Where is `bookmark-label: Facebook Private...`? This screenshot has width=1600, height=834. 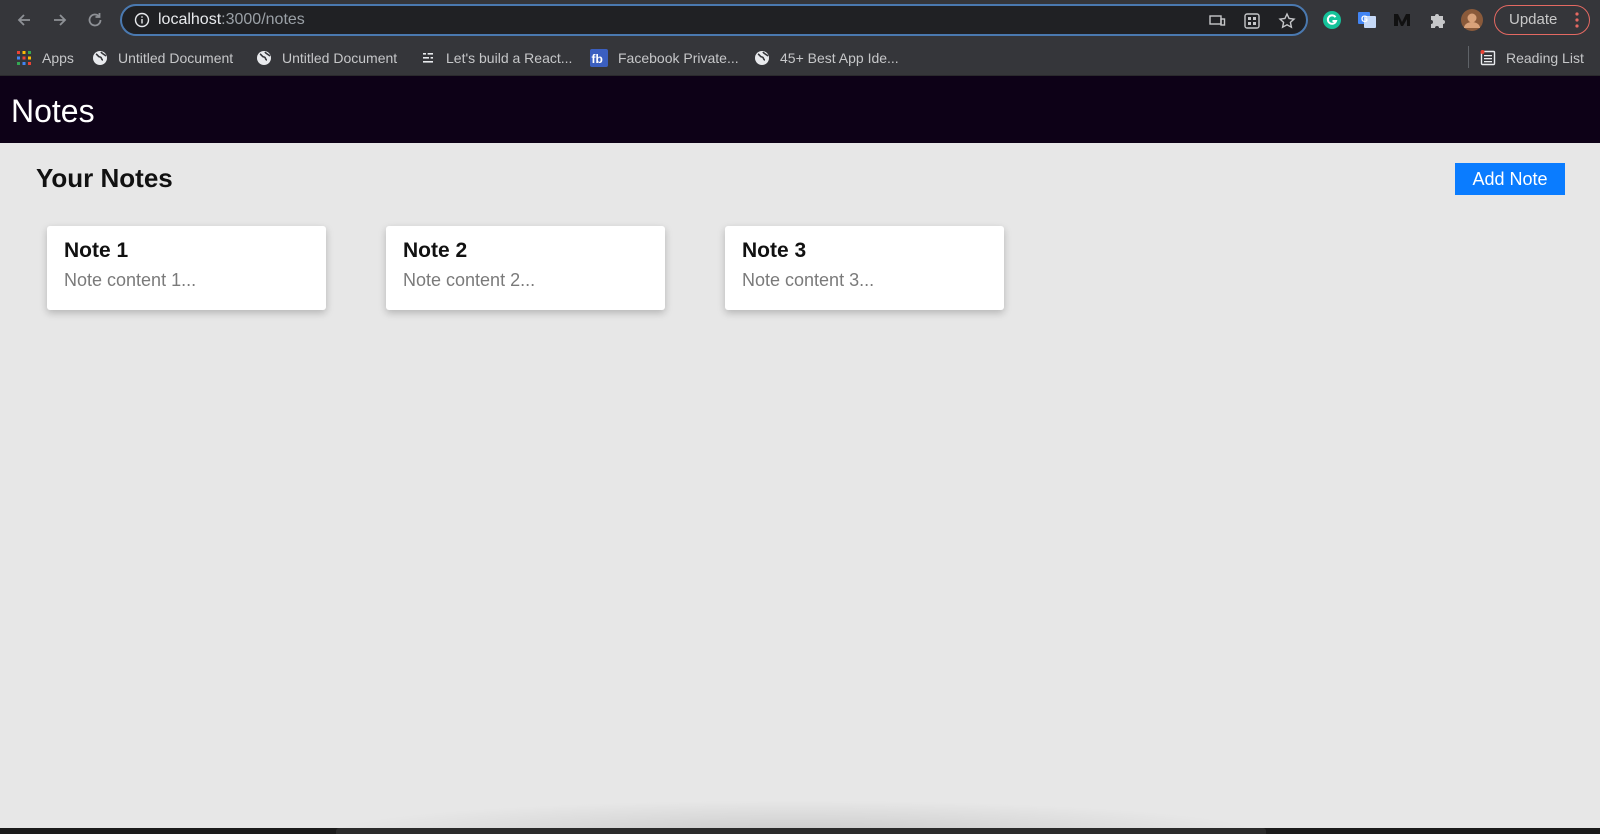
bookmark-label: Facebook Private... is located at coordinates (678, 58).